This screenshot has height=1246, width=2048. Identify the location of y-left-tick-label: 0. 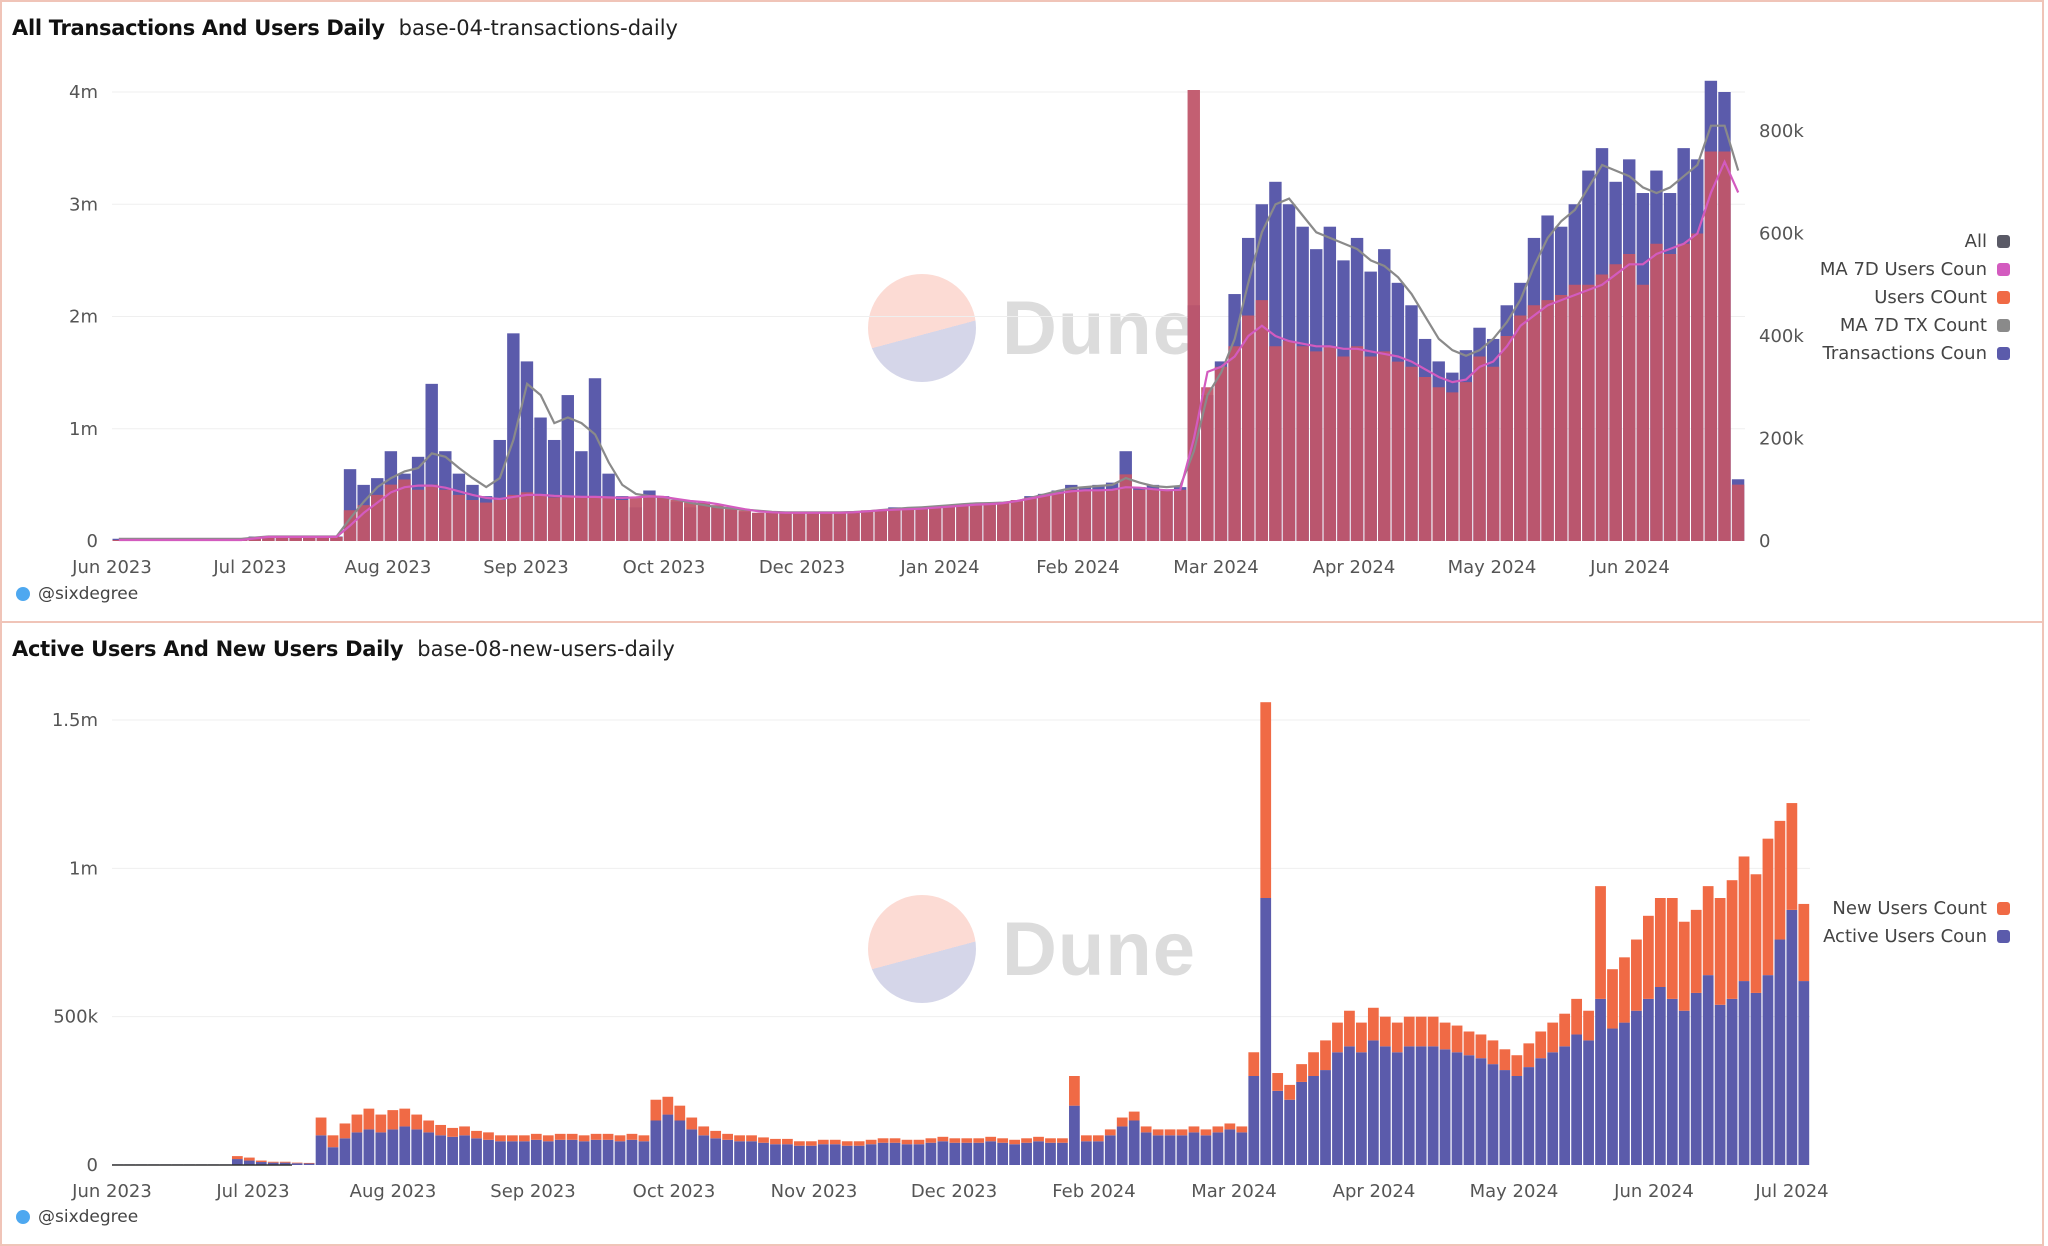
(92, 541).